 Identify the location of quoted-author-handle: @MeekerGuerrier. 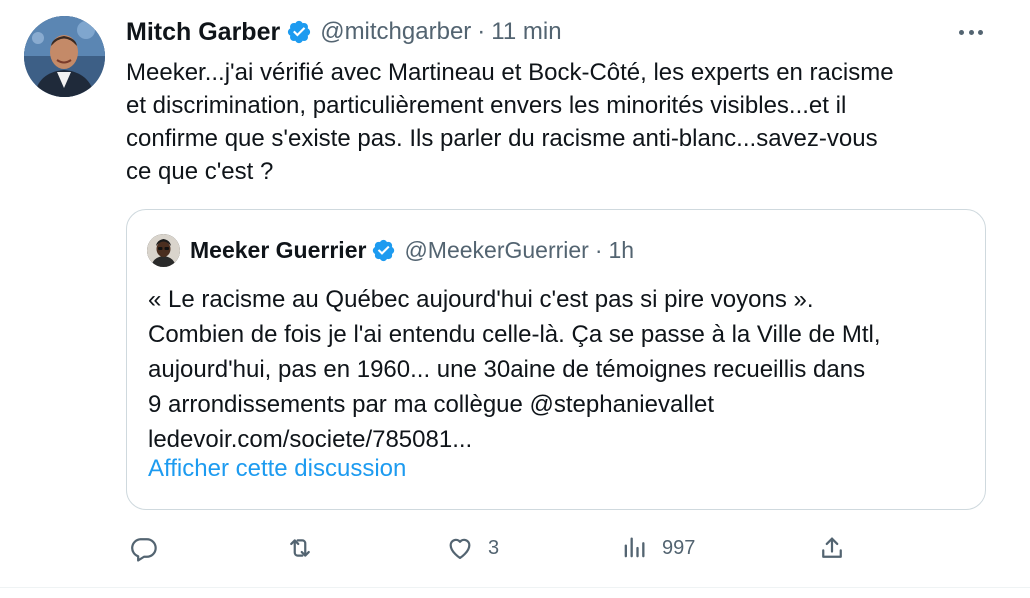
(496, 250).